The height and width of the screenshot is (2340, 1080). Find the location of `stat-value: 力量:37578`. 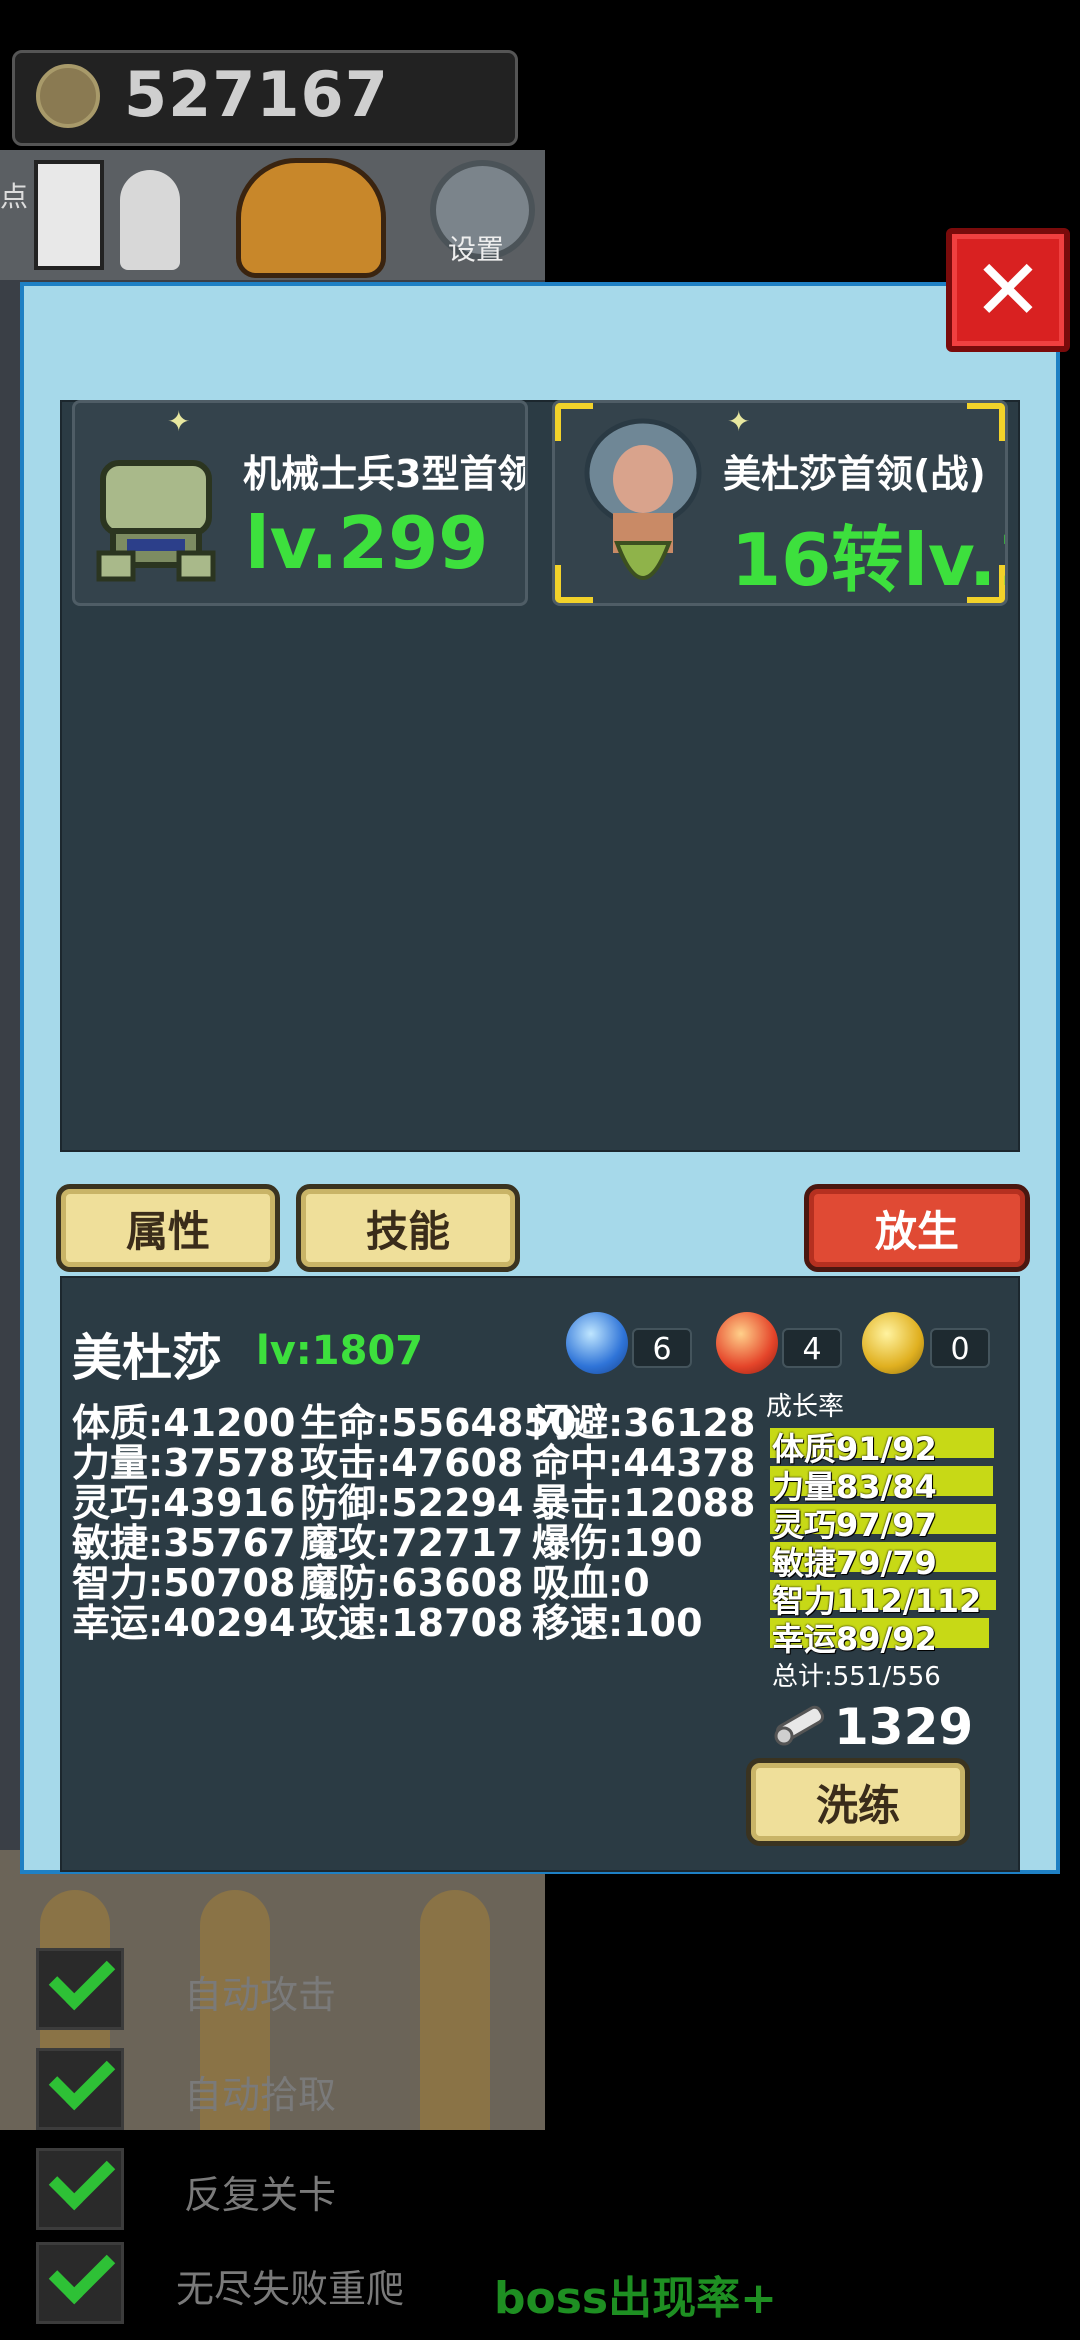

stat-value: 力量:37578 is located at coordinates (184, 1463).